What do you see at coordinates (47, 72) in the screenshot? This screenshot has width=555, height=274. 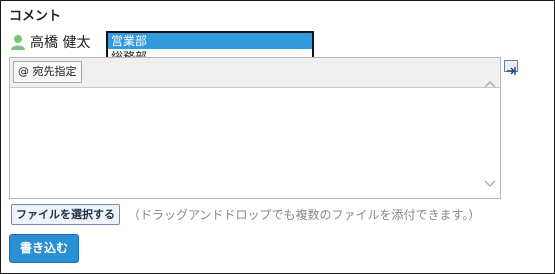 I see `mention-button: @ 宛先指定` at bounding box center [47, 72].